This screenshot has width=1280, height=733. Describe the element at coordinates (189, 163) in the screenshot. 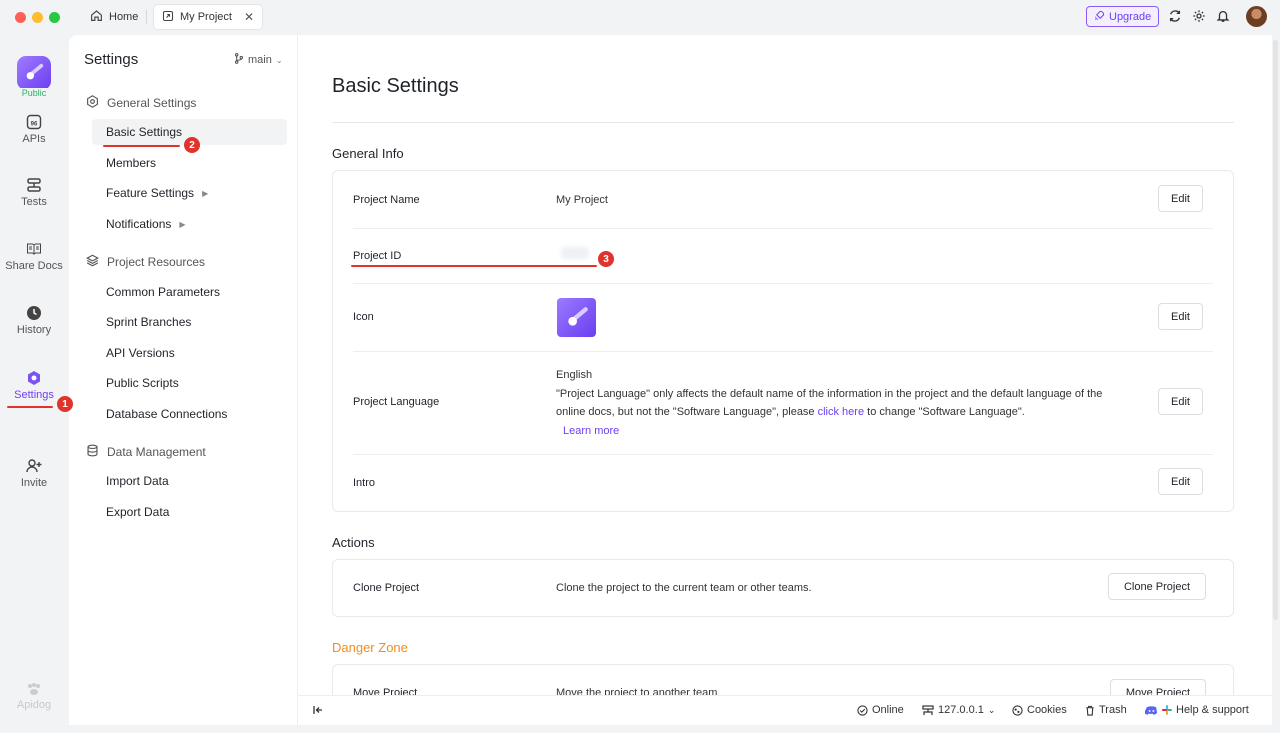

I see `sidebar-item-members: Members` at that location.